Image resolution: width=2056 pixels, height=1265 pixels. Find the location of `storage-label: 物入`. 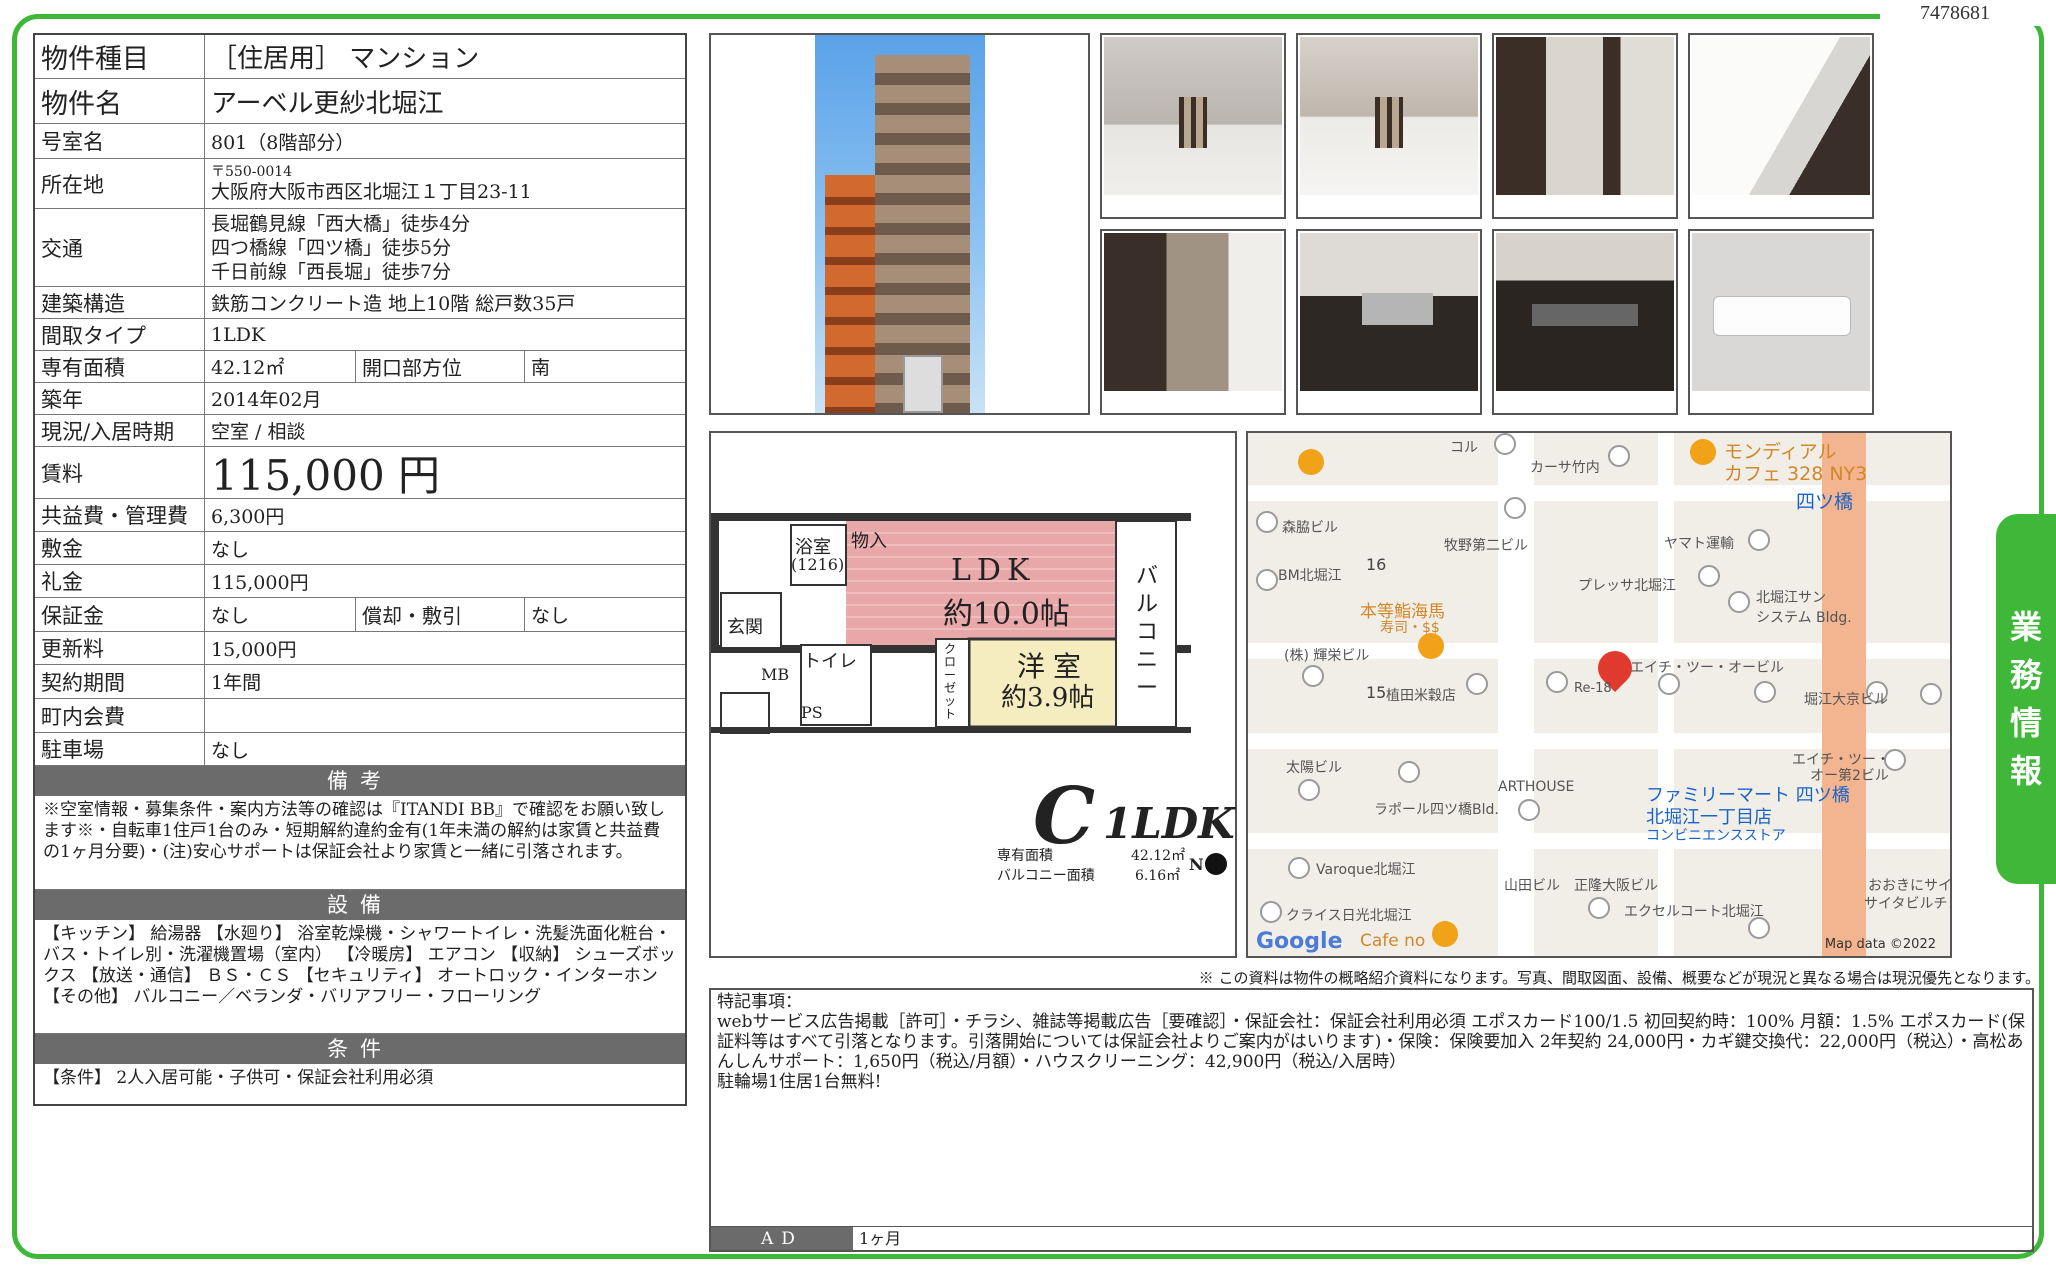

storage-label: 物入 is located at coordinates (869, 541).